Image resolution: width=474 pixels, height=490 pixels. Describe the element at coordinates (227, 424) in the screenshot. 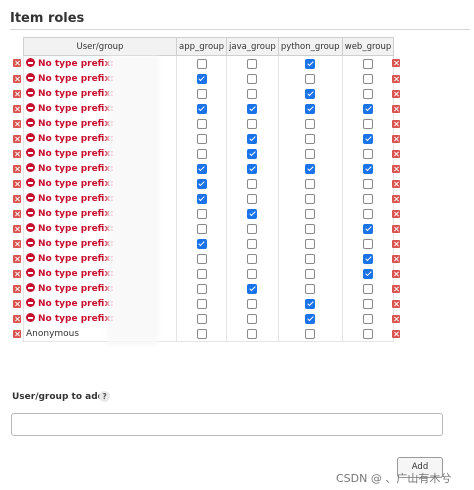

I see `add-user-input` at that location.